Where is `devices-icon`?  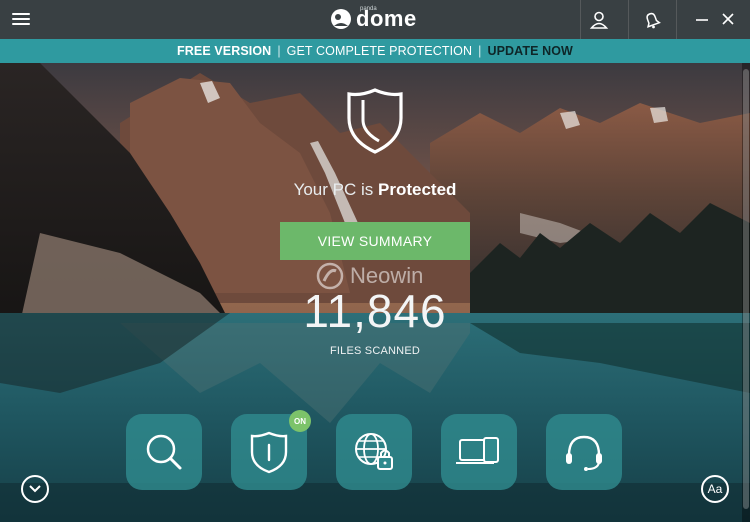 devices-icon is located at coordinates (477, 450).